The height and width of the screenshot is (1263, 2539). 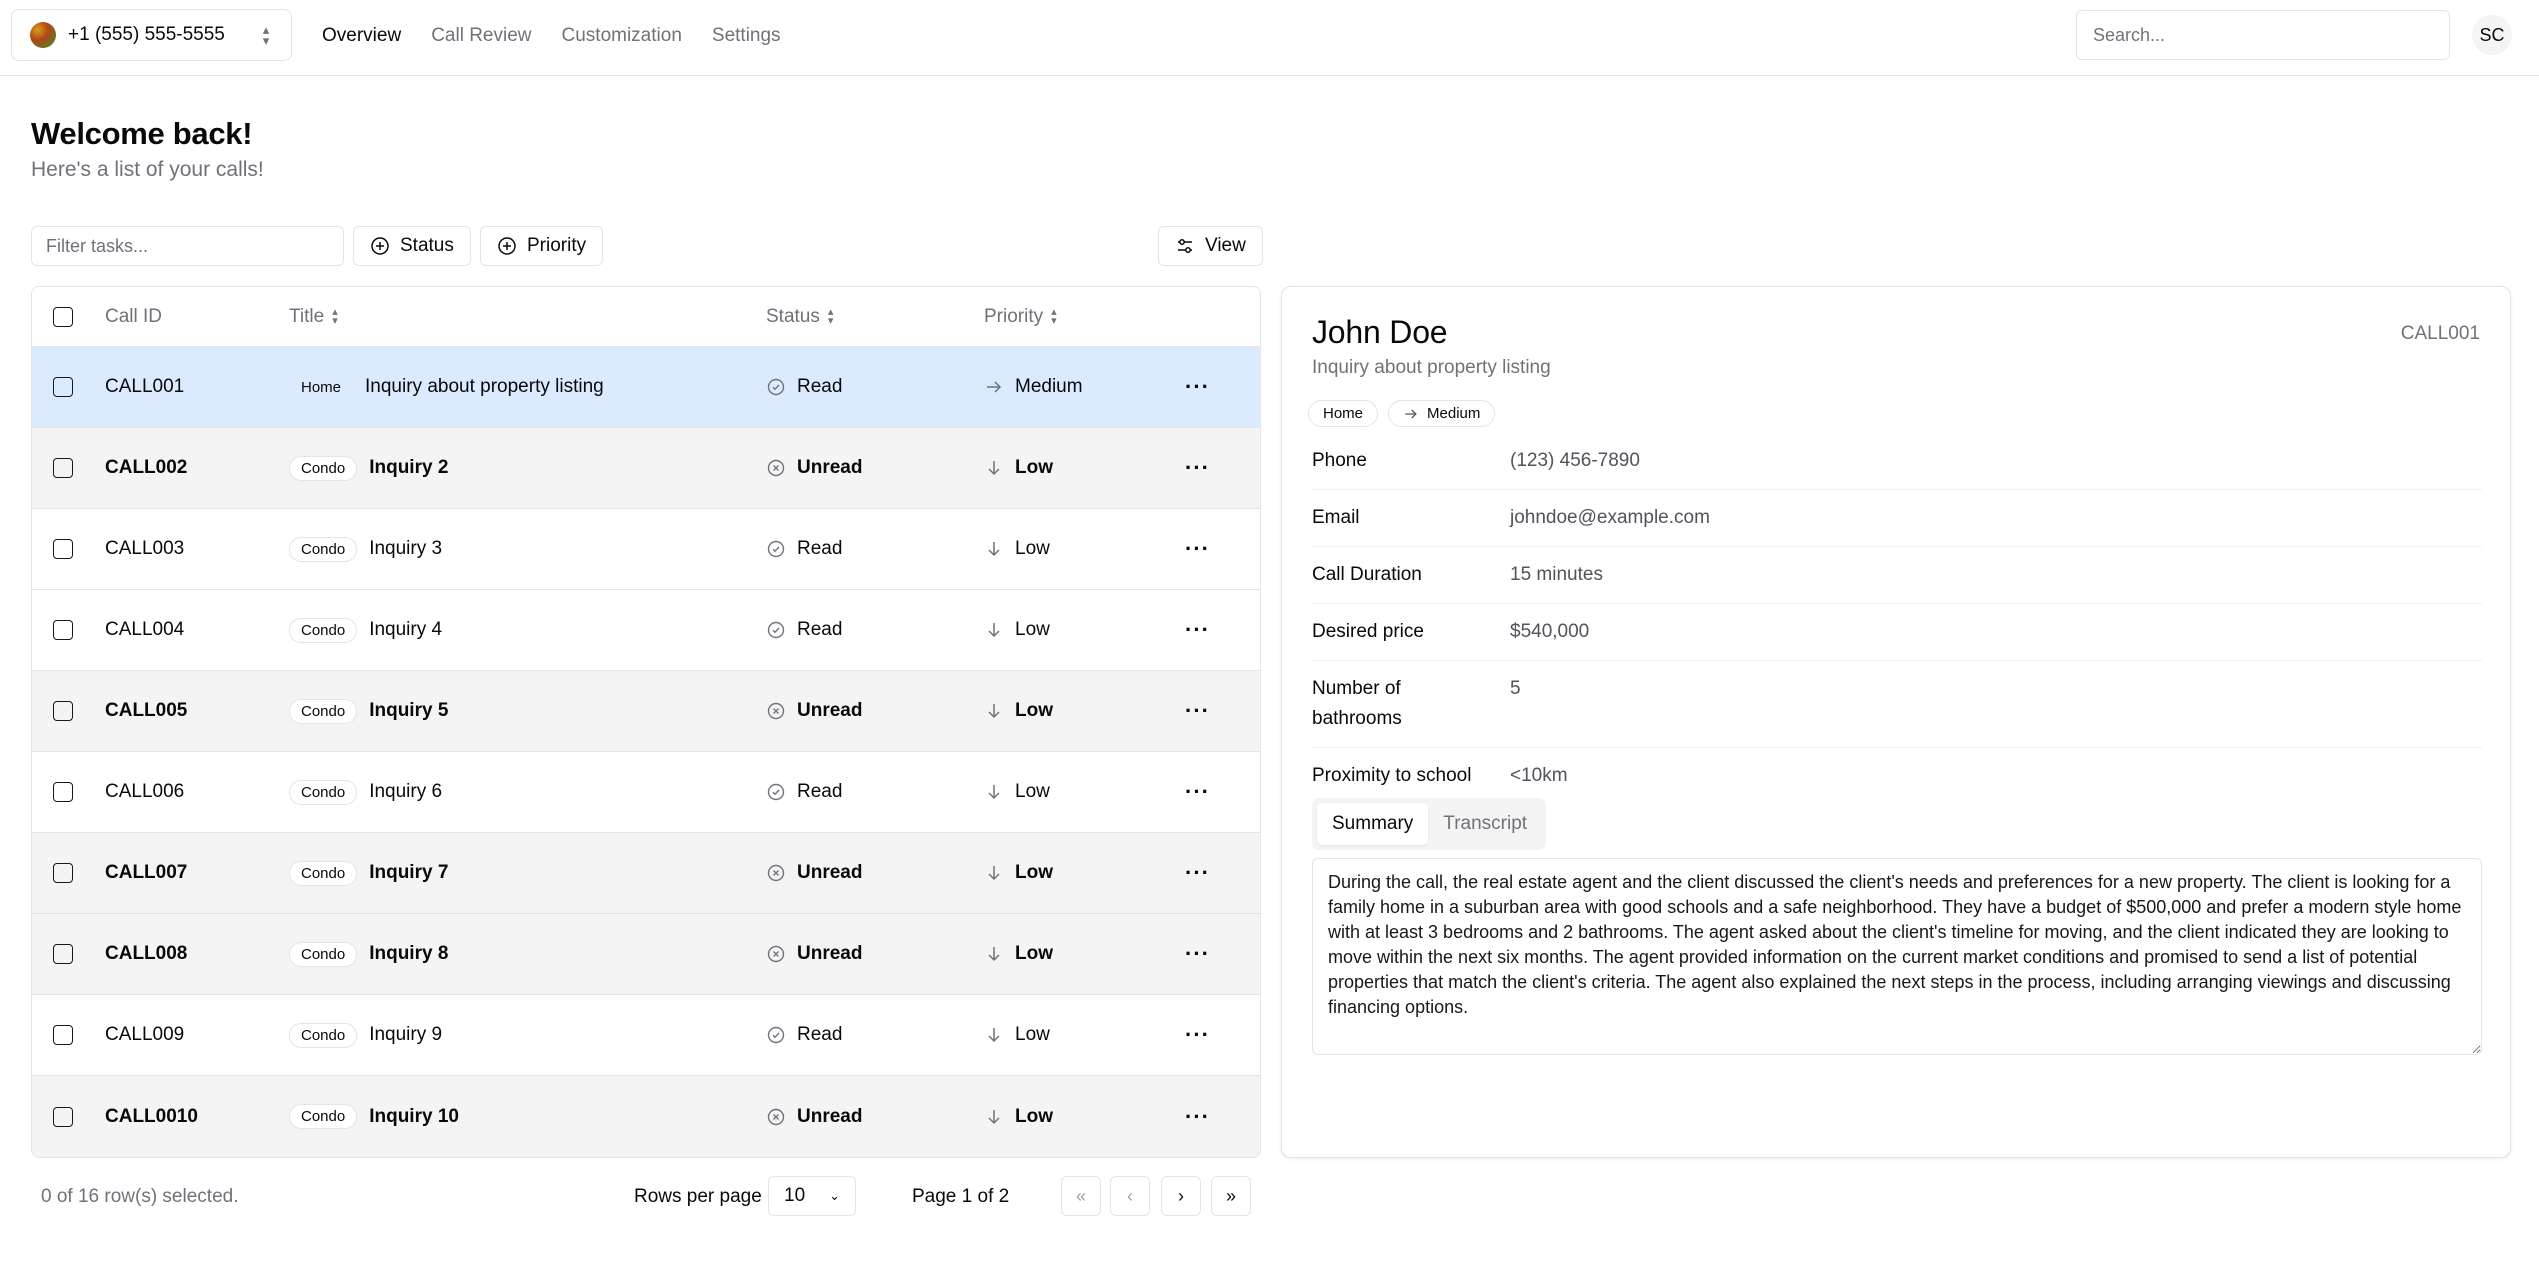 What do you see at coordinates (1130, 1196) in the screenshot?
I see `previous-page-button: ‹` at bounding box center [1130, 1196].